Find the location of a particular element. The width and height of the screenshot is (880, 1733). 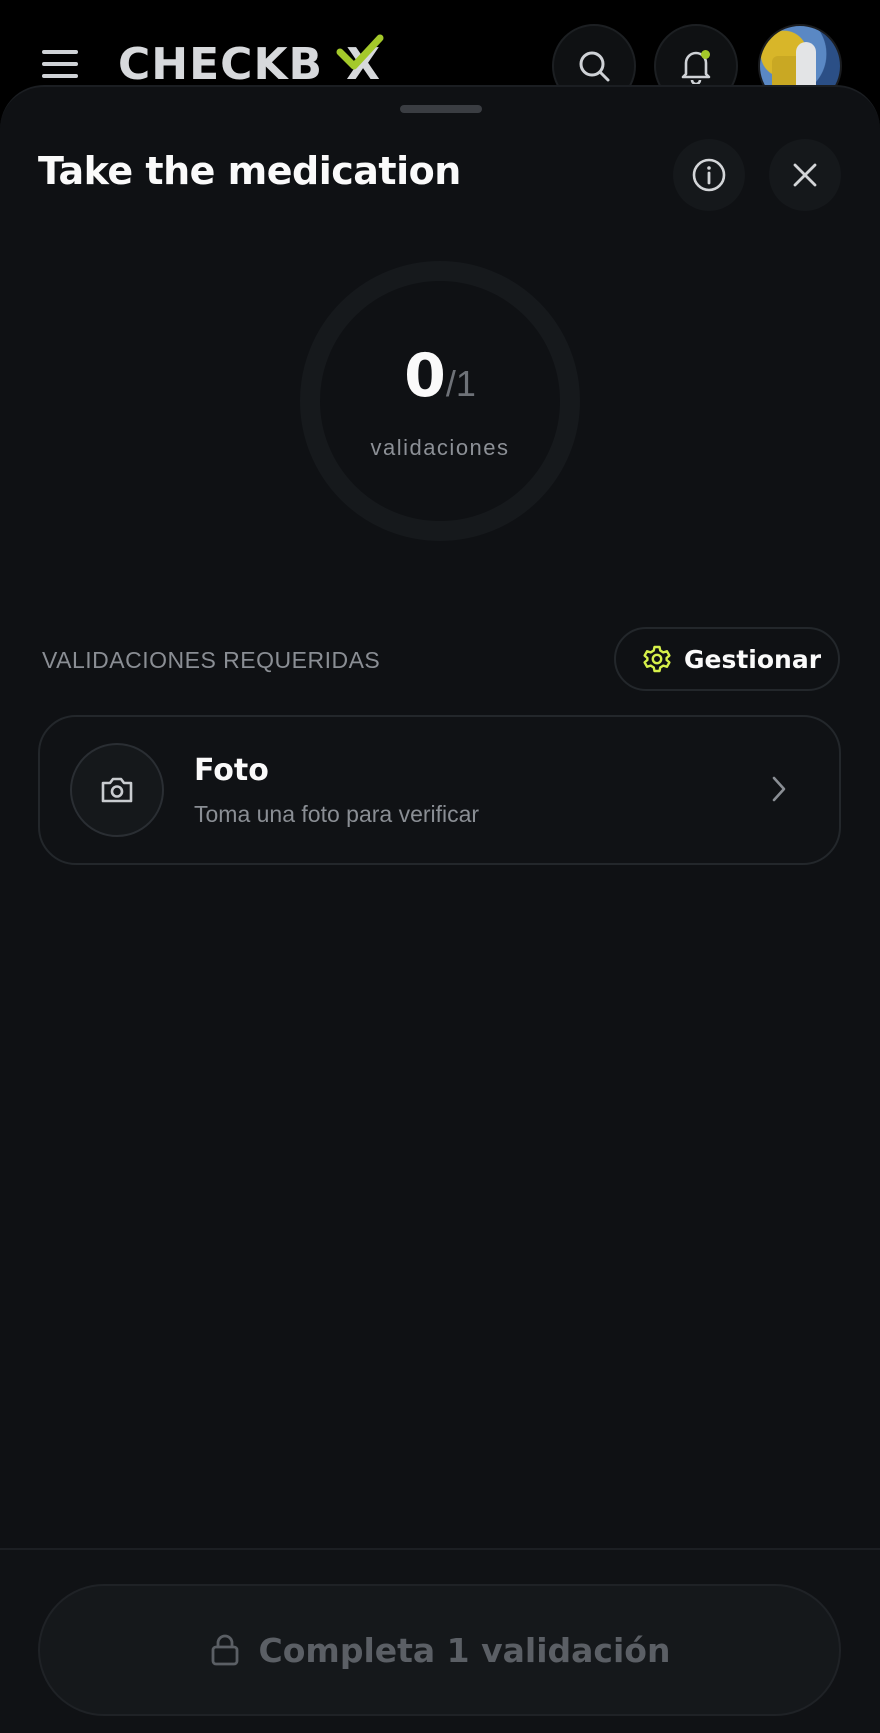

lock-icon is located at coordinates (224, 1650).